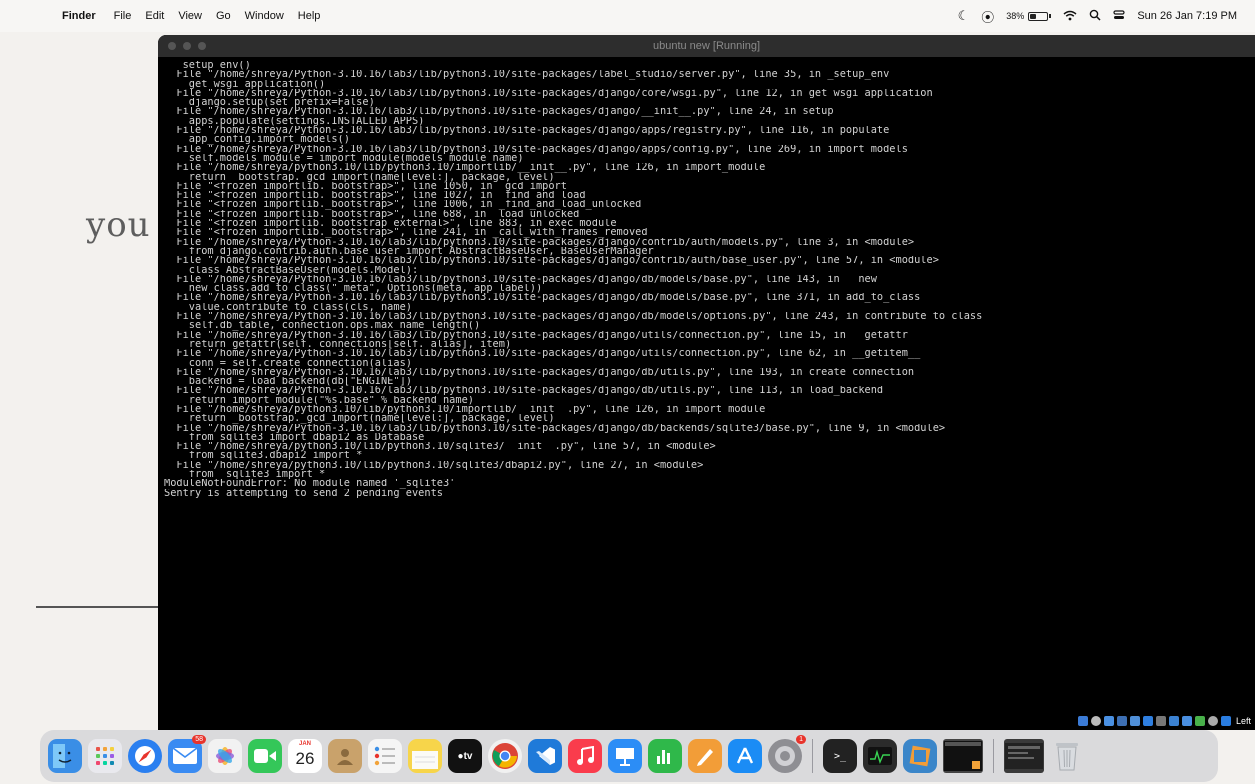  What do you see at coordinates (294, 437) in the screenshot?
I see `terminal-line: from sqlite3 import dbapi2 as Database` at bounding box center [294, 437].